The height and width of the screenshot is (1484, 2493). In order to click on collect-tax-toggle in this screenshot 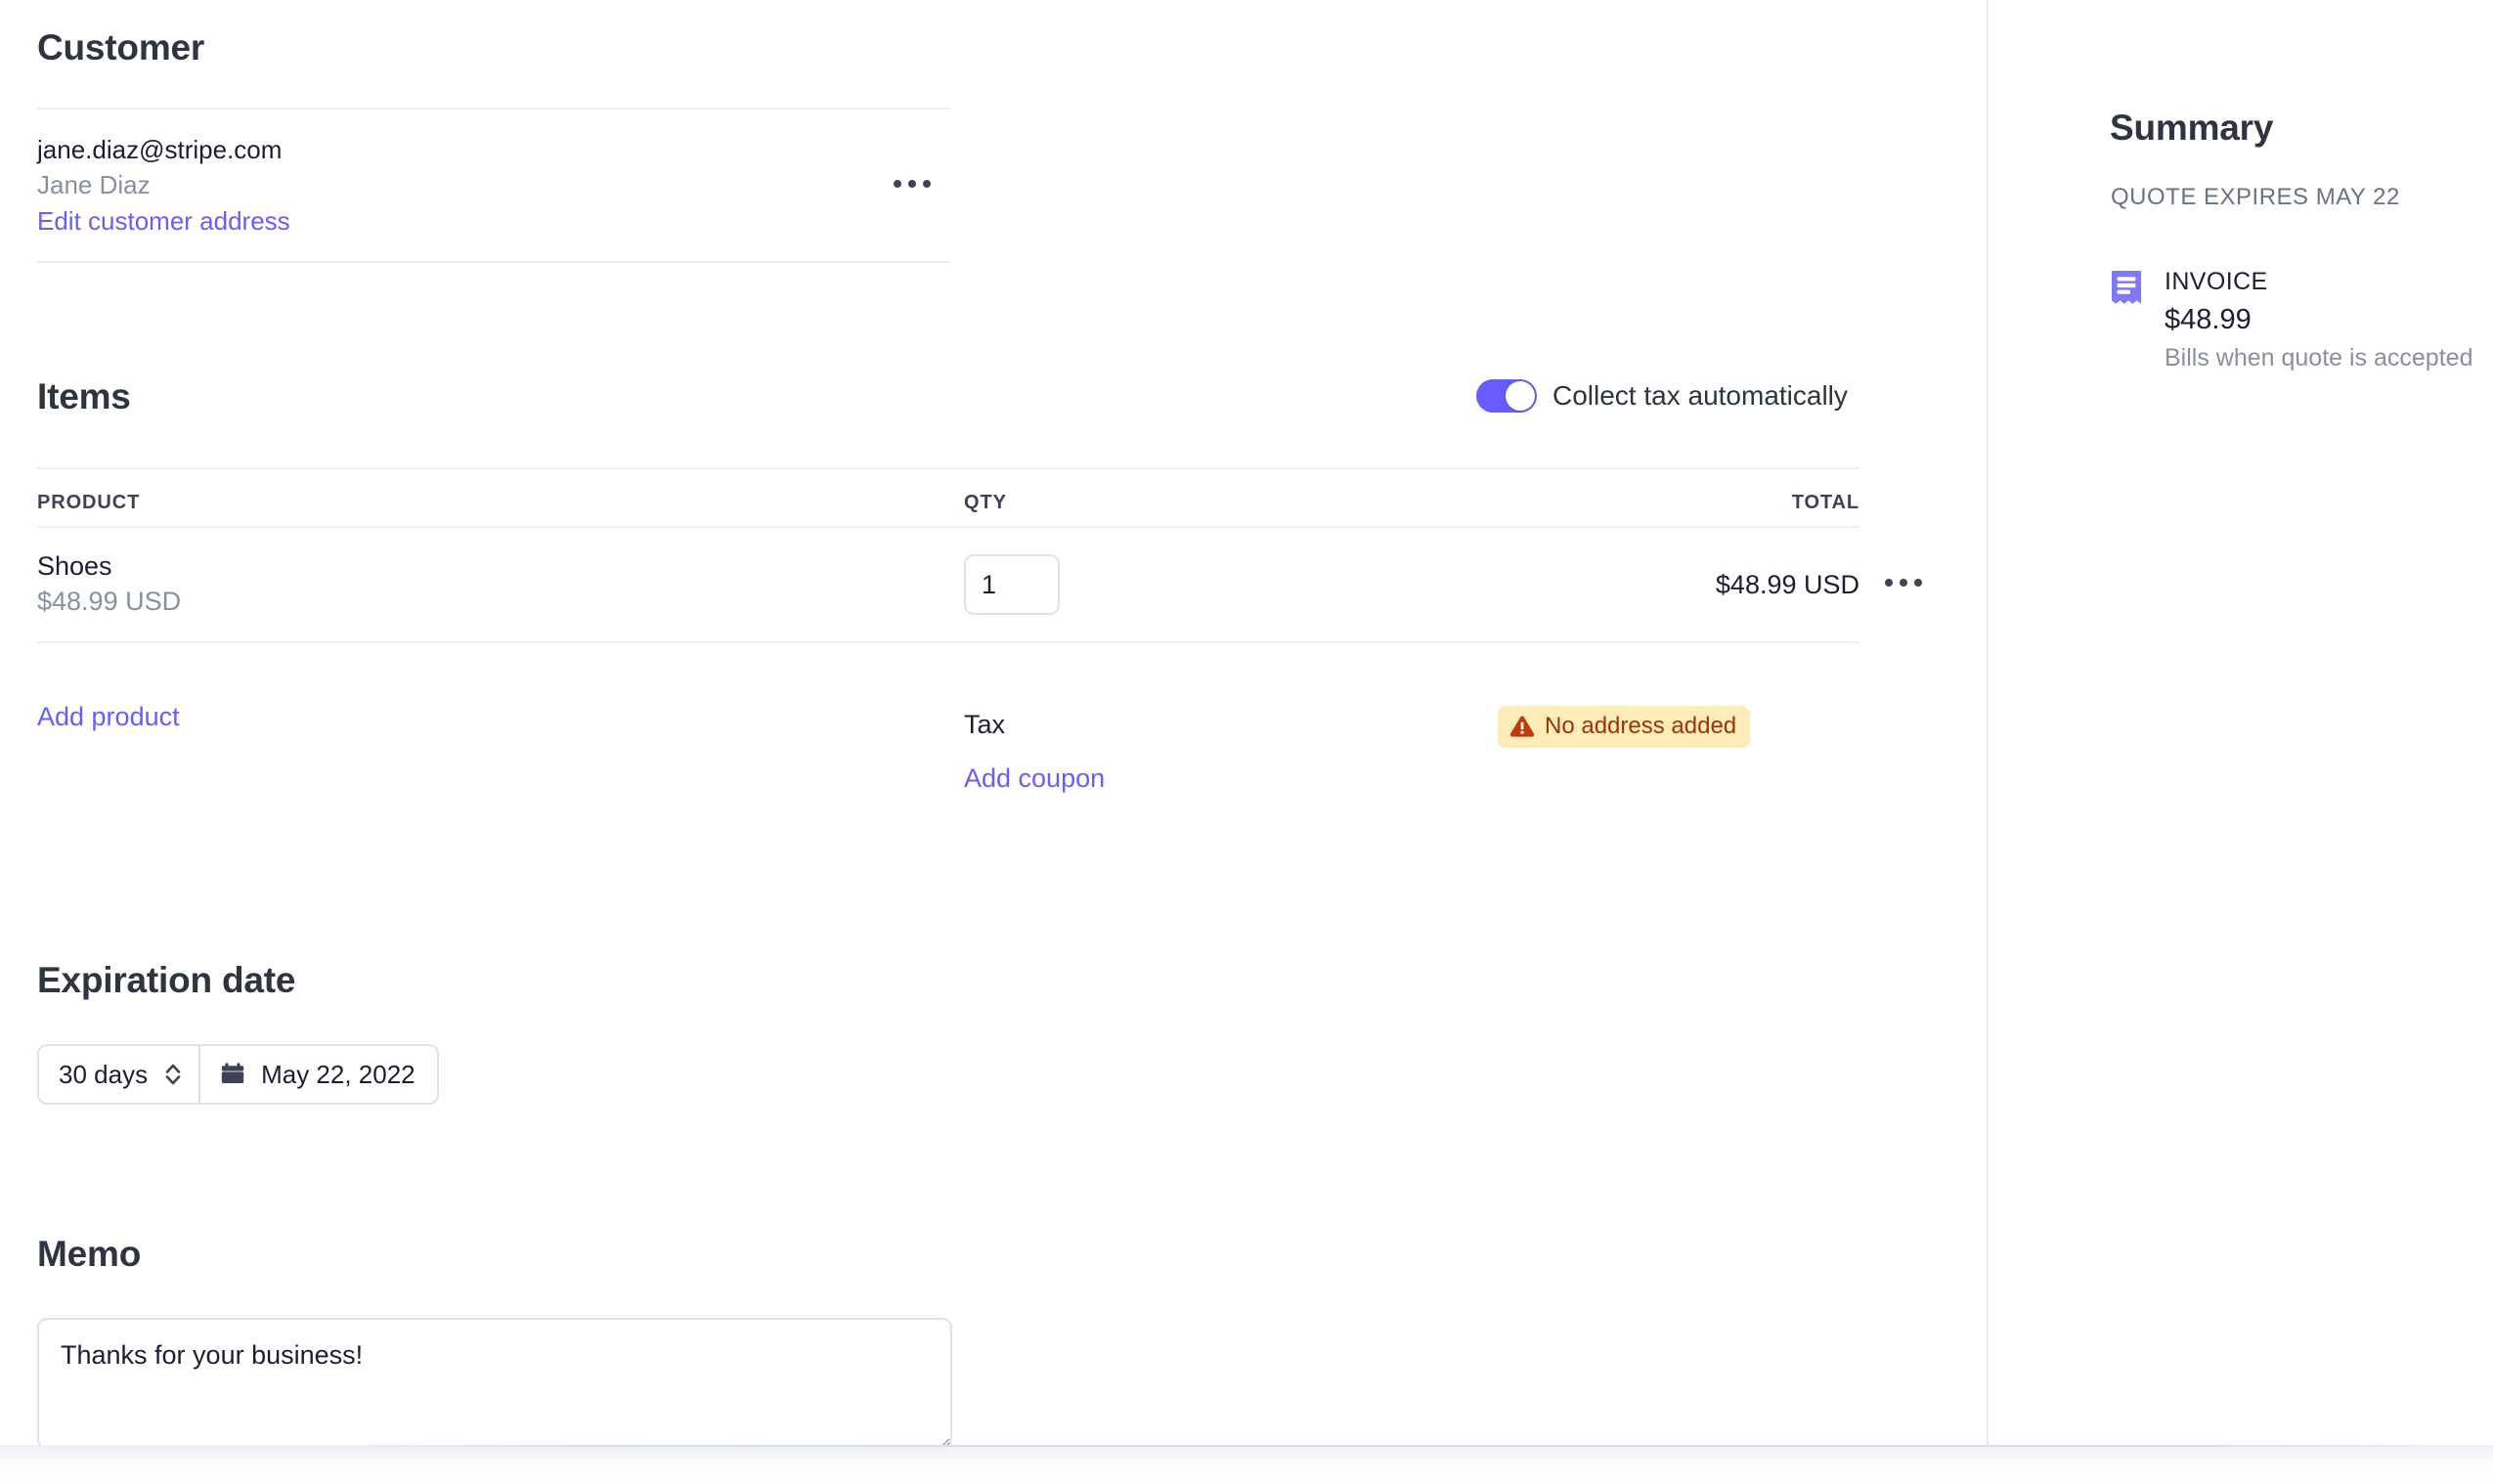, I will do `click(1506, 396)`.